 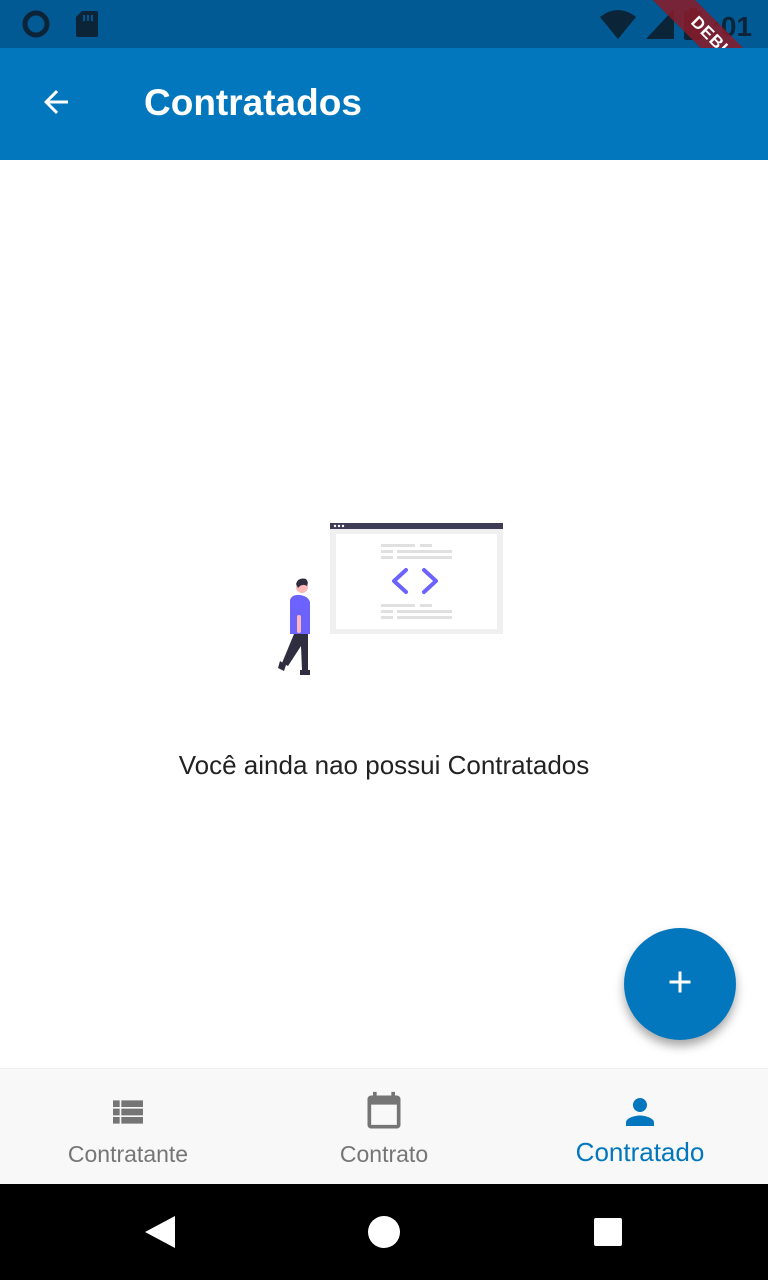 I want to click on back-button, so click(x=56, y=104).